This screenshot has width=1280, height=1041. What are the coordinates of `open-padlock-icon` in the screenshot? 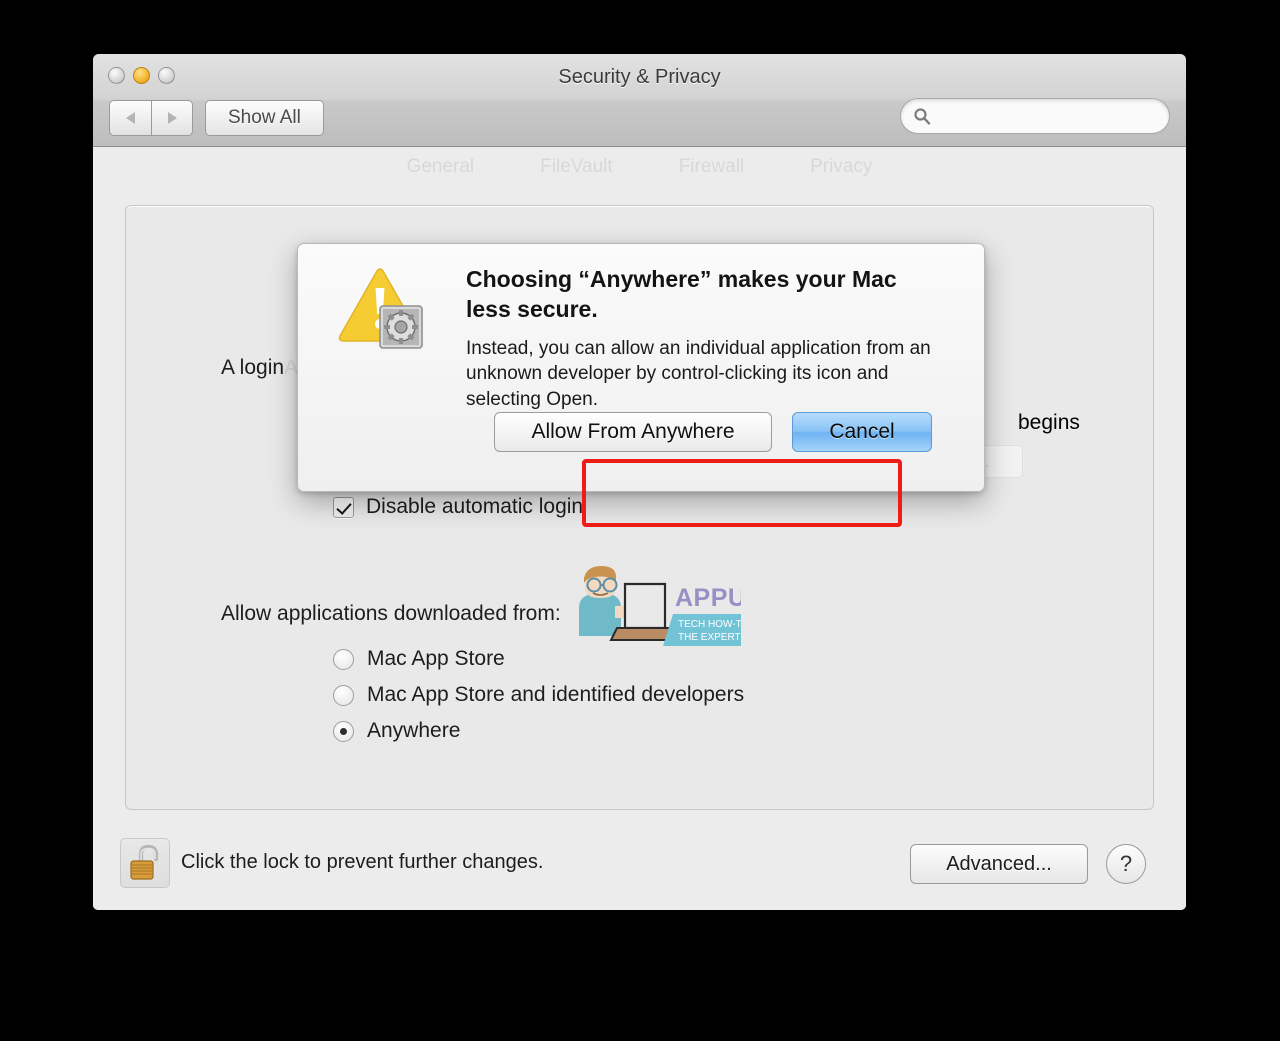 It's located at (144, 862).